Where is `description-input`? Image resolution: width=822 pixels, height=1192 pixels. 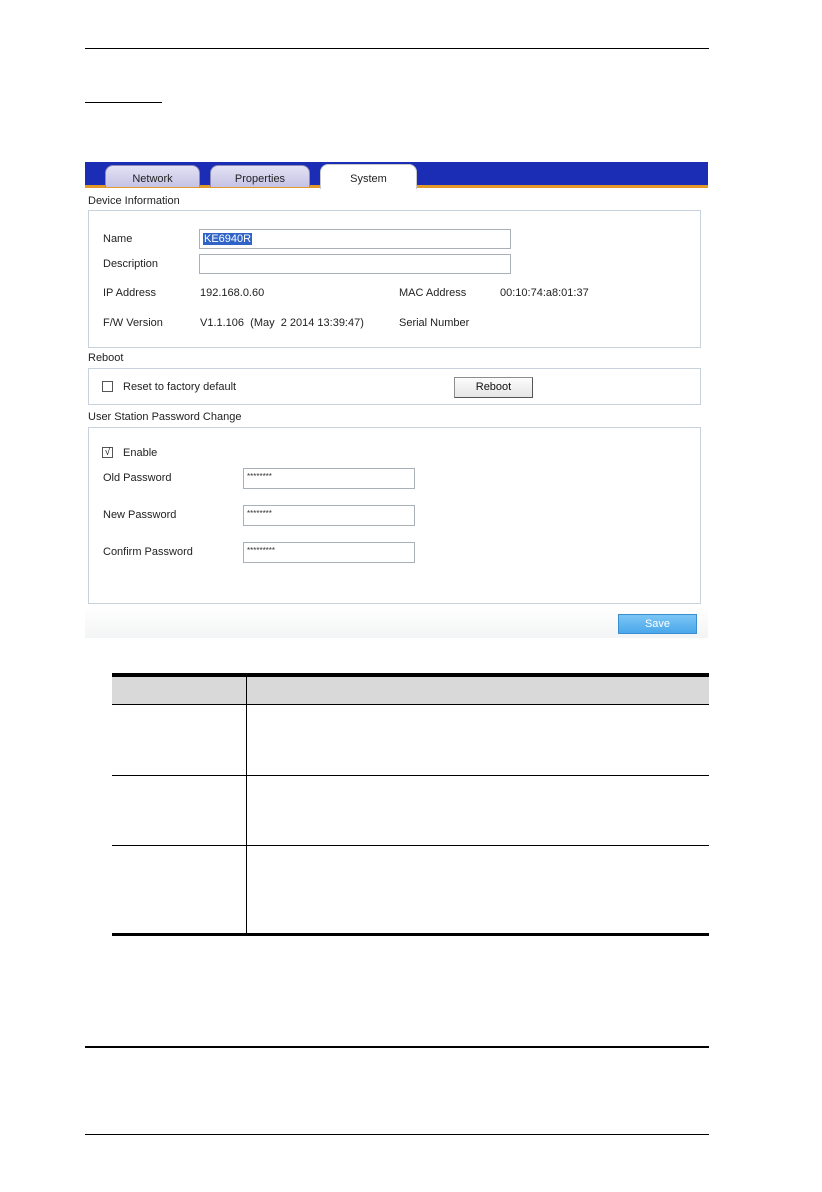 description-input is located at coordinates (355, 264).